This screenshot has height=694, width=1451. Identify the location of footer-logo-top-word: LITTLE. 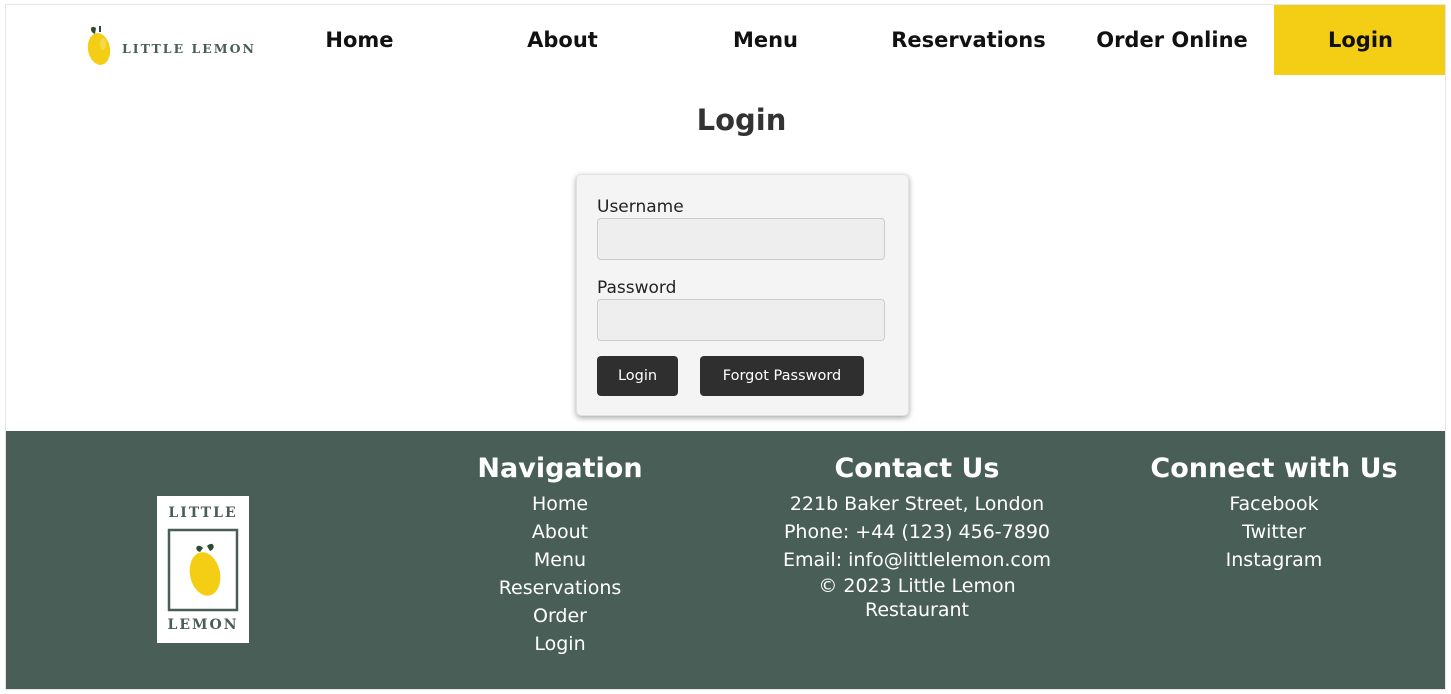
(203, 513).